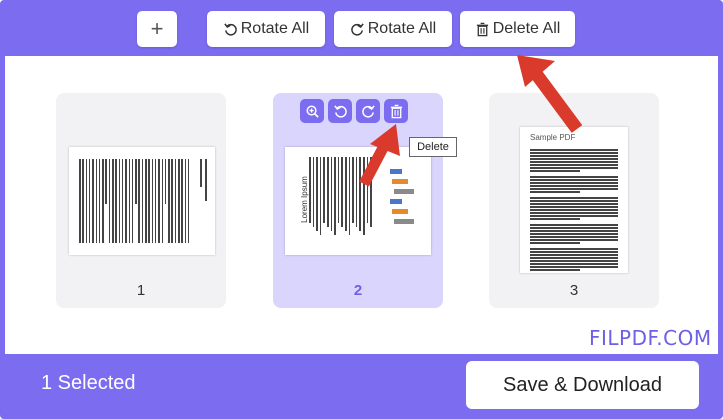  What do you see at coordinates (312, 111) in the screenshot?
I see `zoom-button` at bounding box center [312, 111].